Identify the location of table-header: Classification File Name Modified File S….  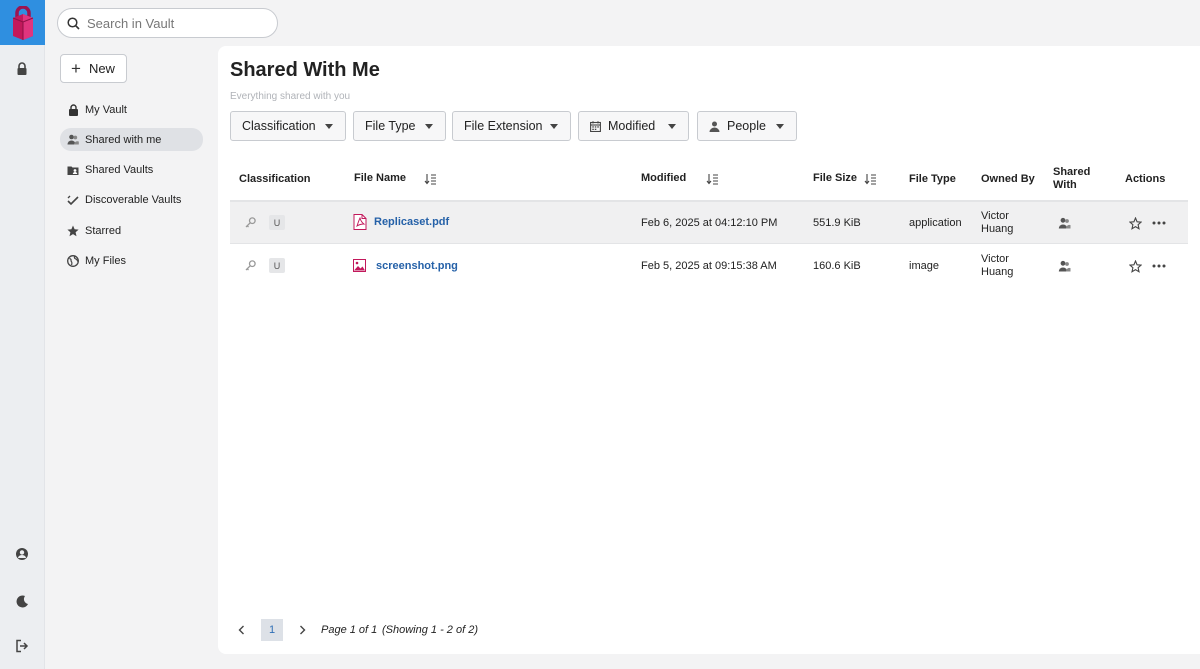
(709, 180).